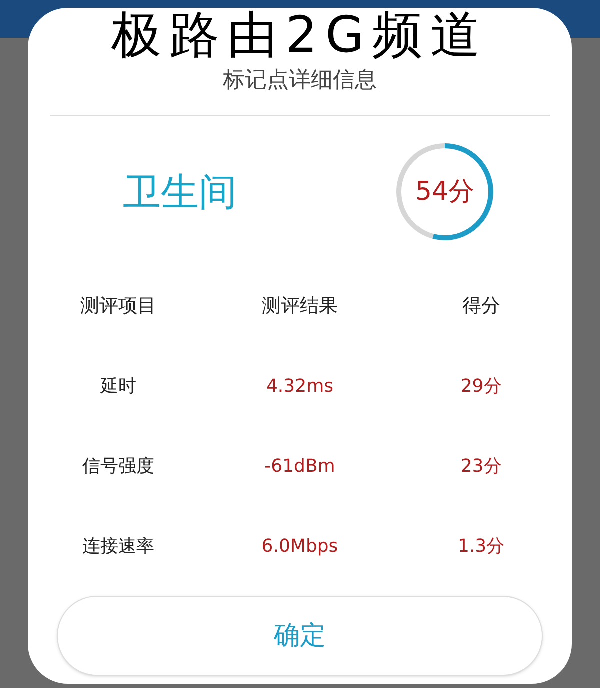 The image size is (600, 688). What do you see at coordinates (300, 81) in the screenshot?
I see `dialog-title: 标记点详细信息` at bounding box center [300, 81].